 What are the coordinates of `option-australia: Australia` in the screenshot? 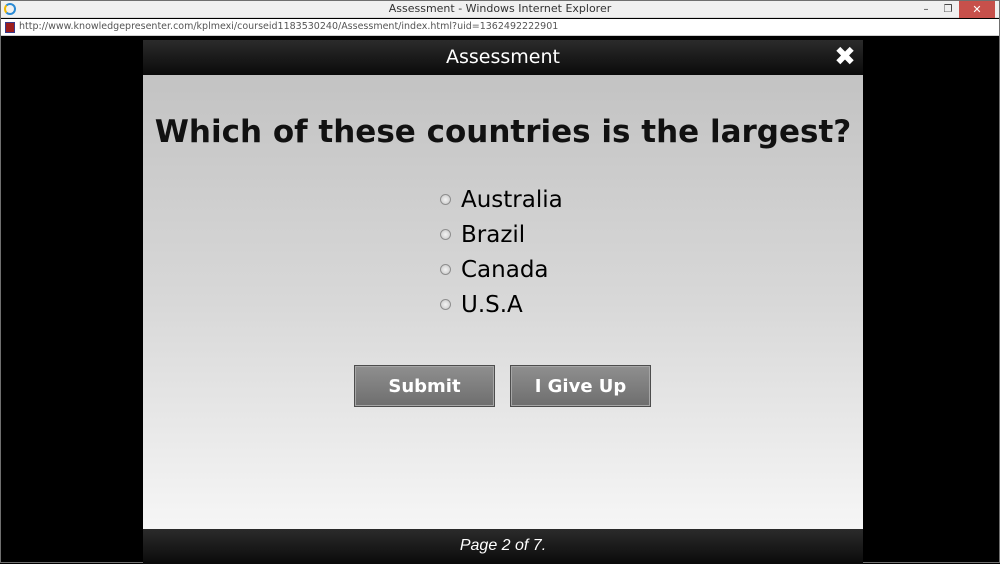 It's located at (501, 199).